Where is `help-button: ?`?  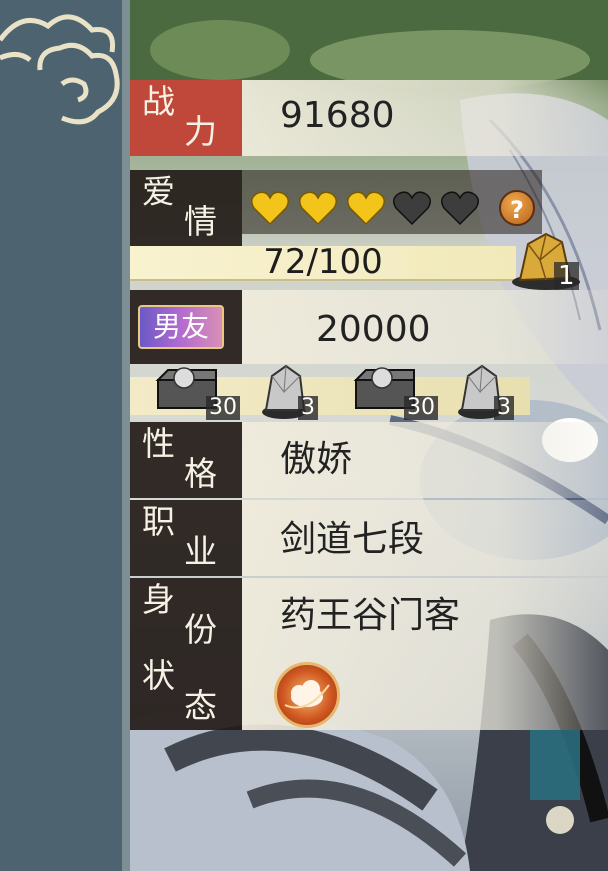 help-button: ? is located at coordinates (517, 208).